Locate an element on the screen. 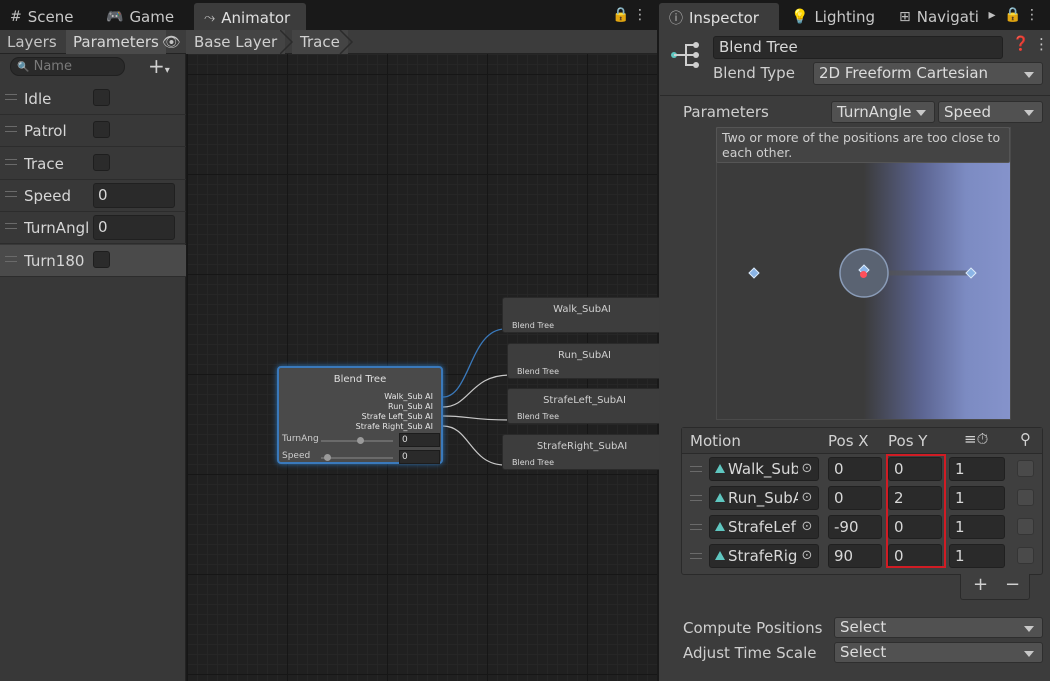  child-node-strafe-right: StrafeRight_SubAI Blend Tree is located at coordinates (582, 452).